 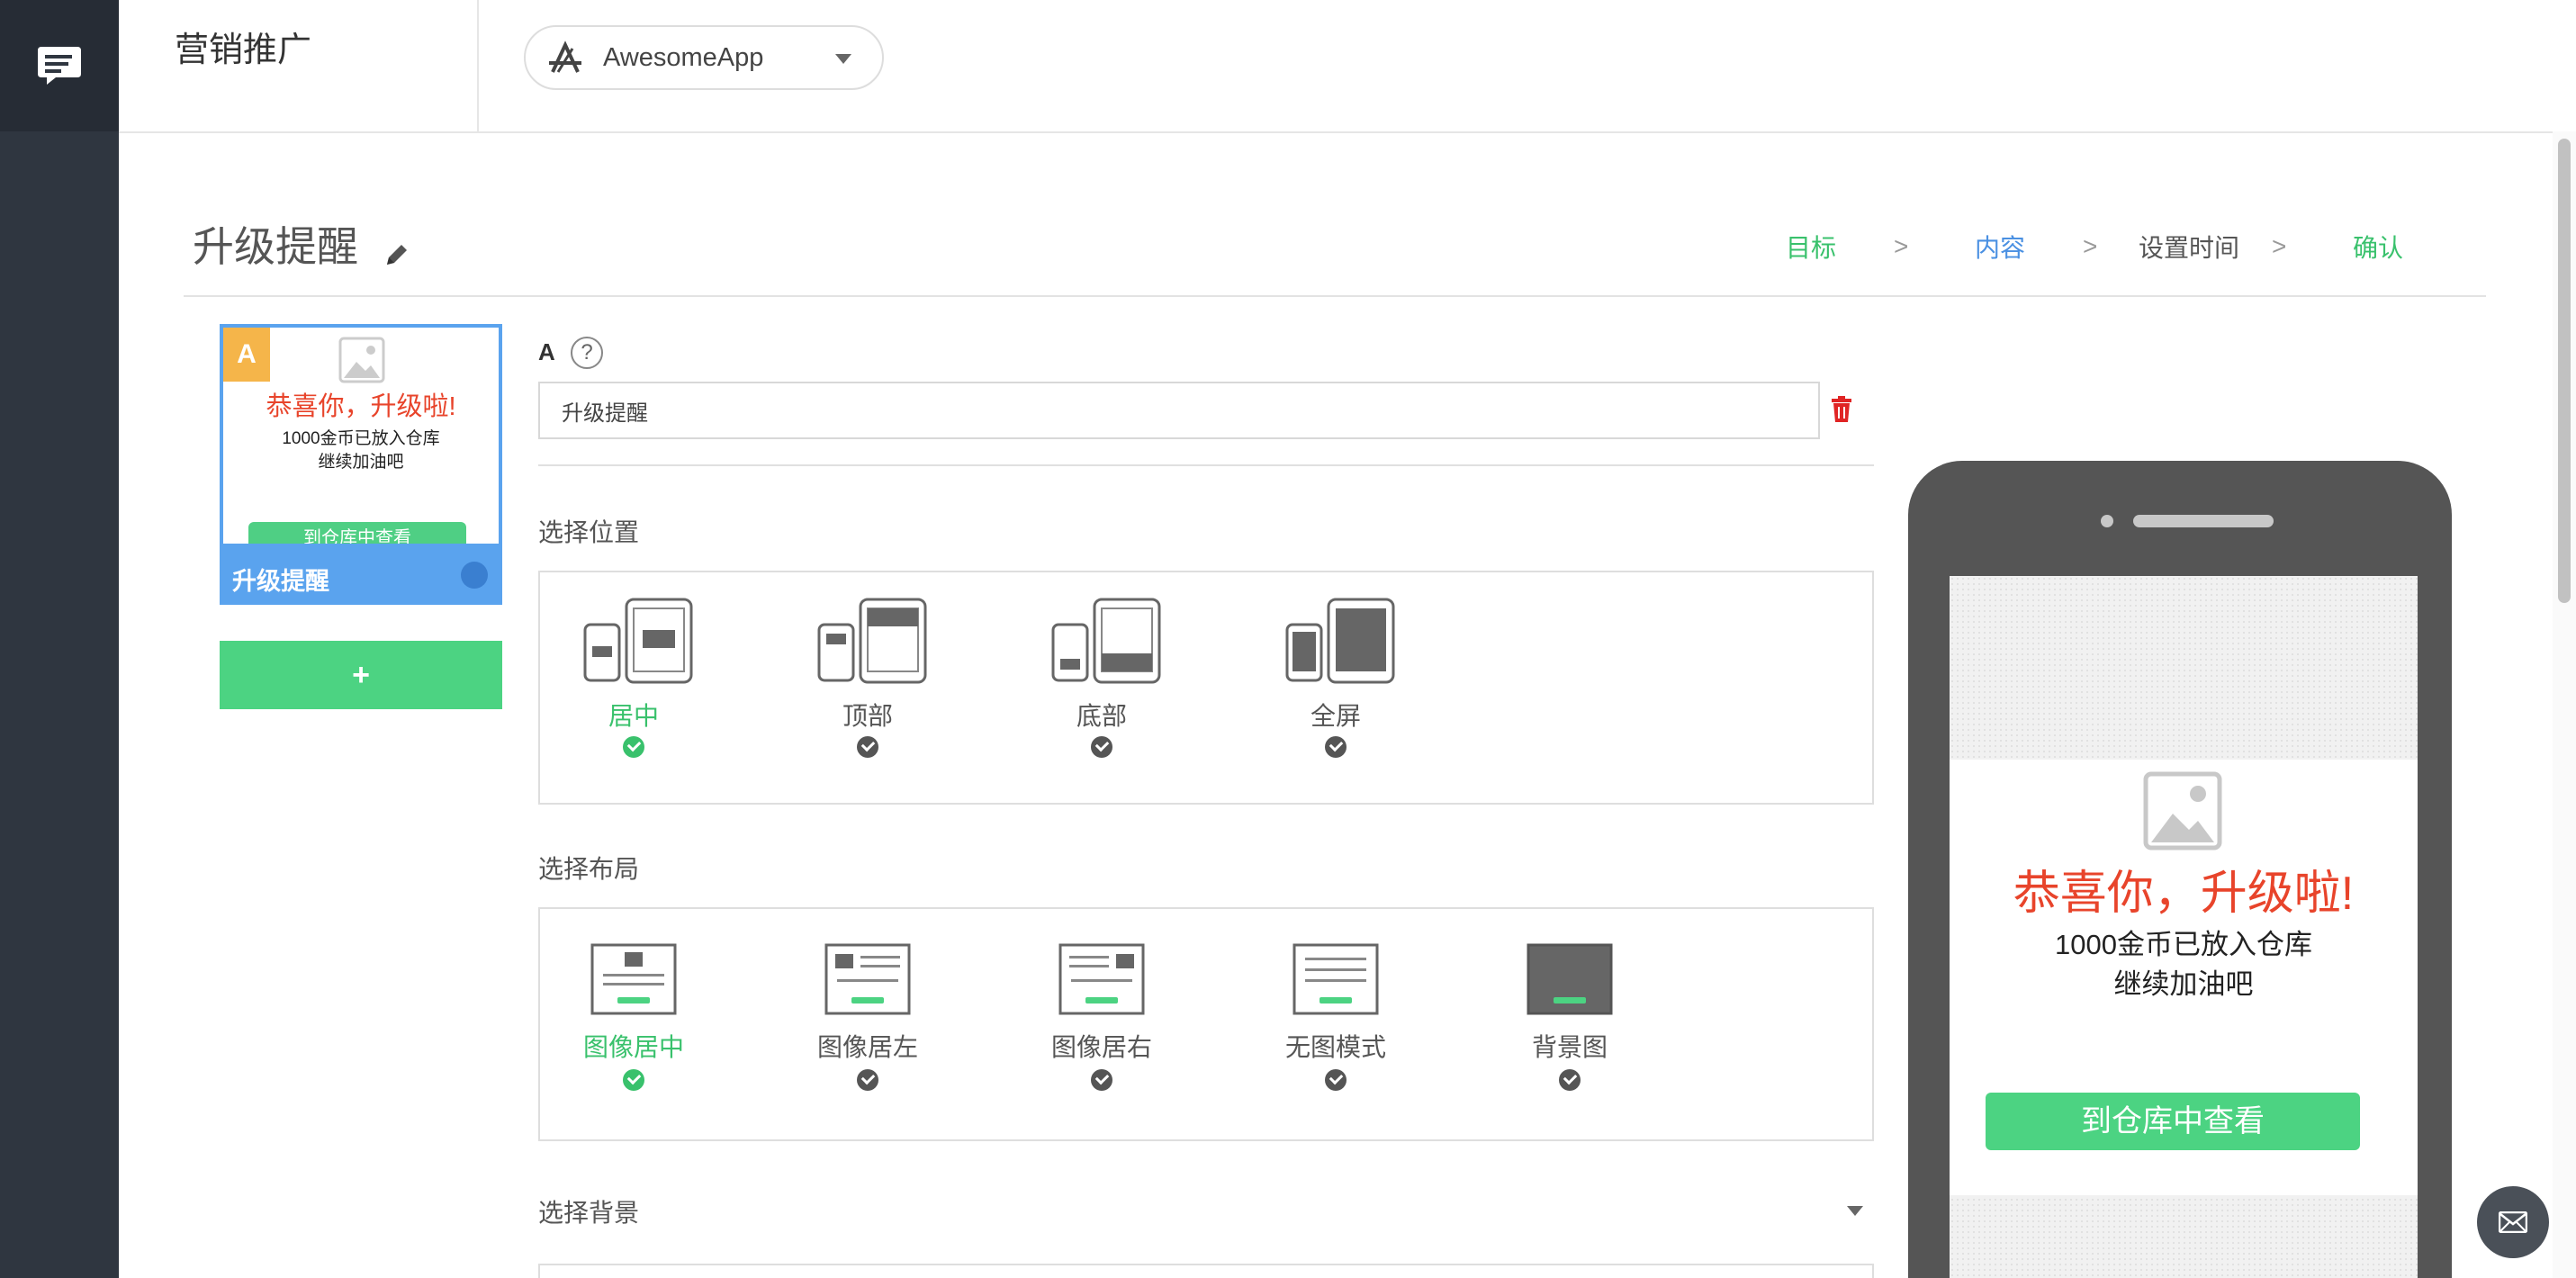 What do you see at coordinates (474, 575) in the screenshot?
I see `card-status-dot` at bounding box center [474, 575].